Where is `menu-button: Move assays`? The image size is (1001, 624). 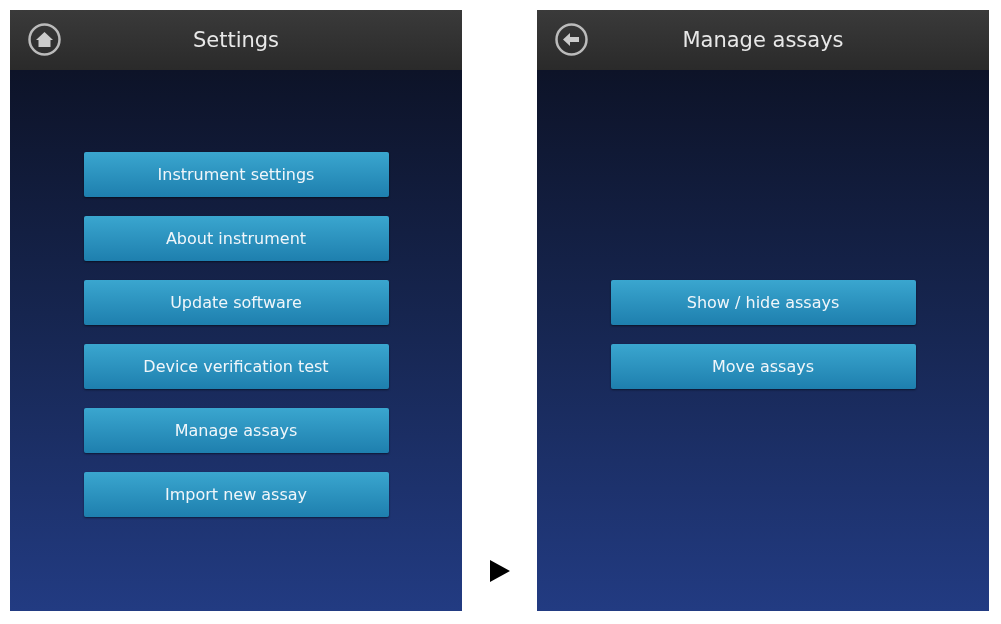 menu-button: Move assays is located at coordinates (763, 366).